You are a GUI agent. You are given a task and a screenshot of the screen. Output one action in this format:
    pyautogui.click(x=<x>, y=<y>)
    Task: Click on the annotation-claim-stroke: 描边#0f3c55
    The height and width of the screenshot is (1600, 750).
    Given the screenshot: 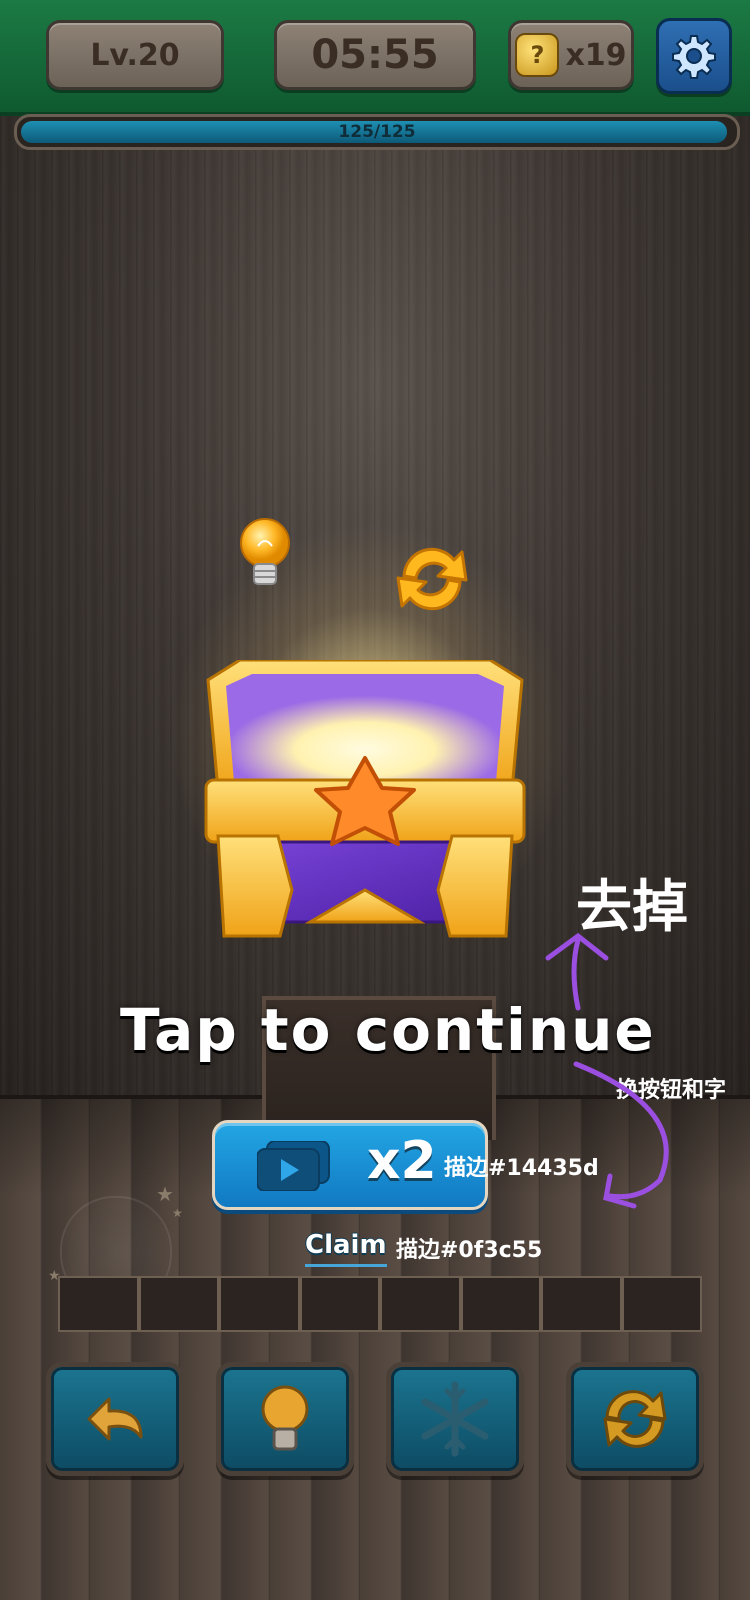 What is the action you would take?
    pyautogui.click(x=469, y=1250)
    